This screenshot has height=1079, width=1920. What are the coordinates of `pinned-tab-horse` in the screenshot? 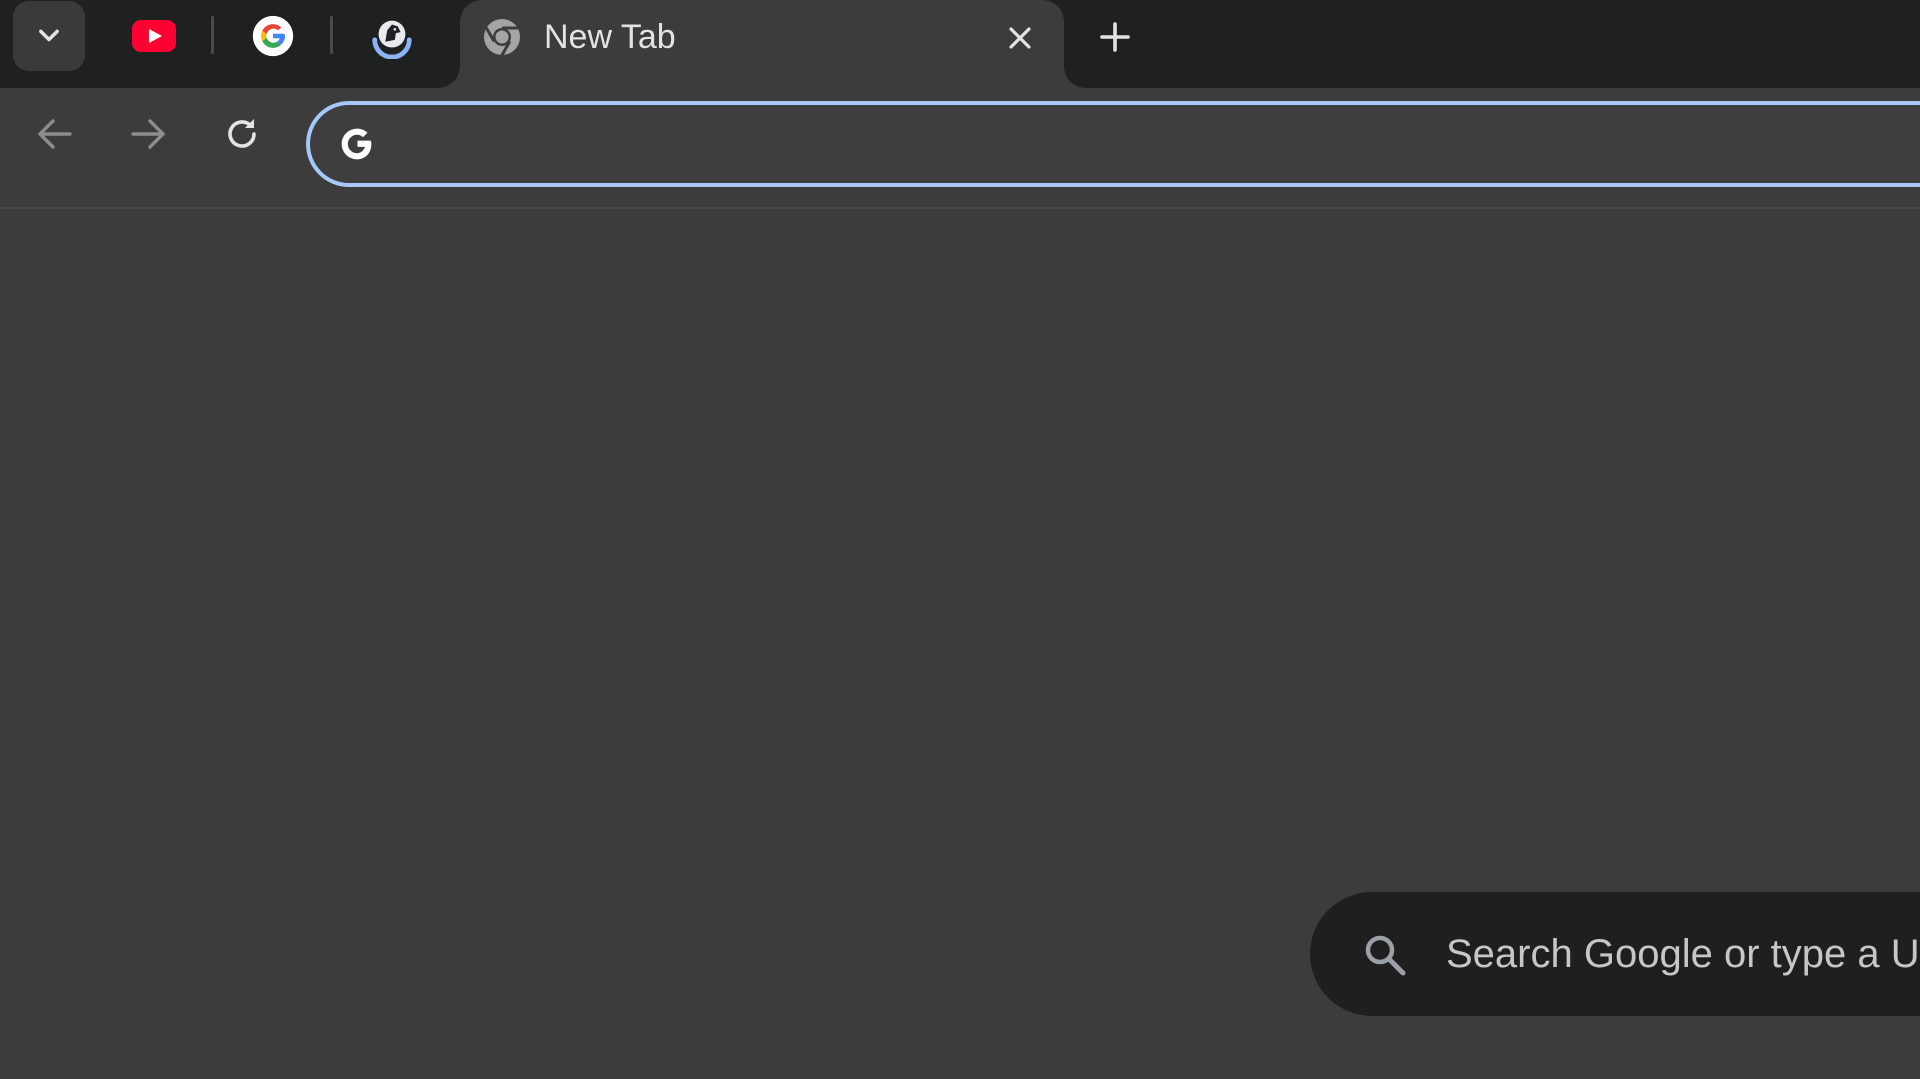 It's located at (392, 36).